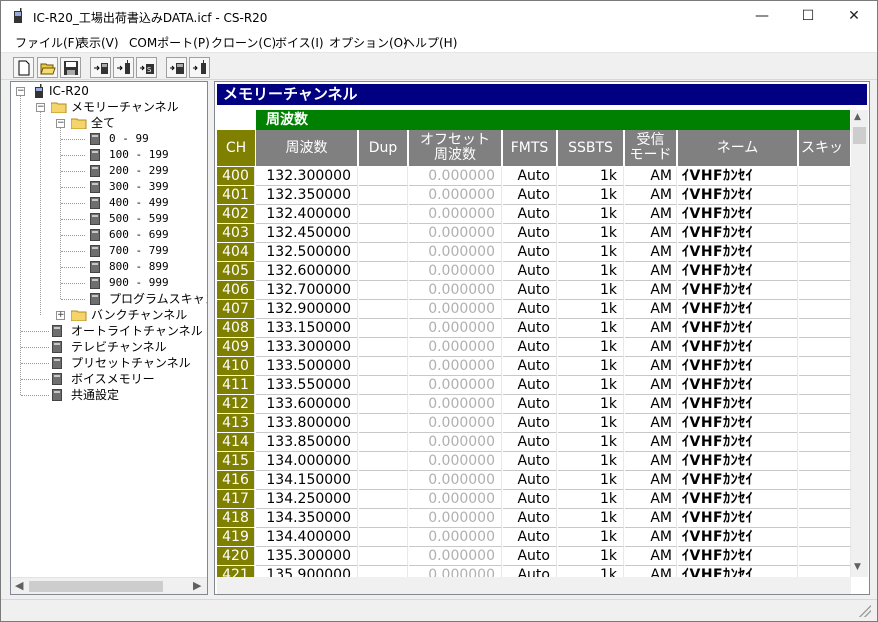 This screenshot has height=622, width=878. I want to click on table-row: 410 133.500000 0.000000 Auto 1k AM ｲVHFｶﾝｾｲ, so click(534, 366).